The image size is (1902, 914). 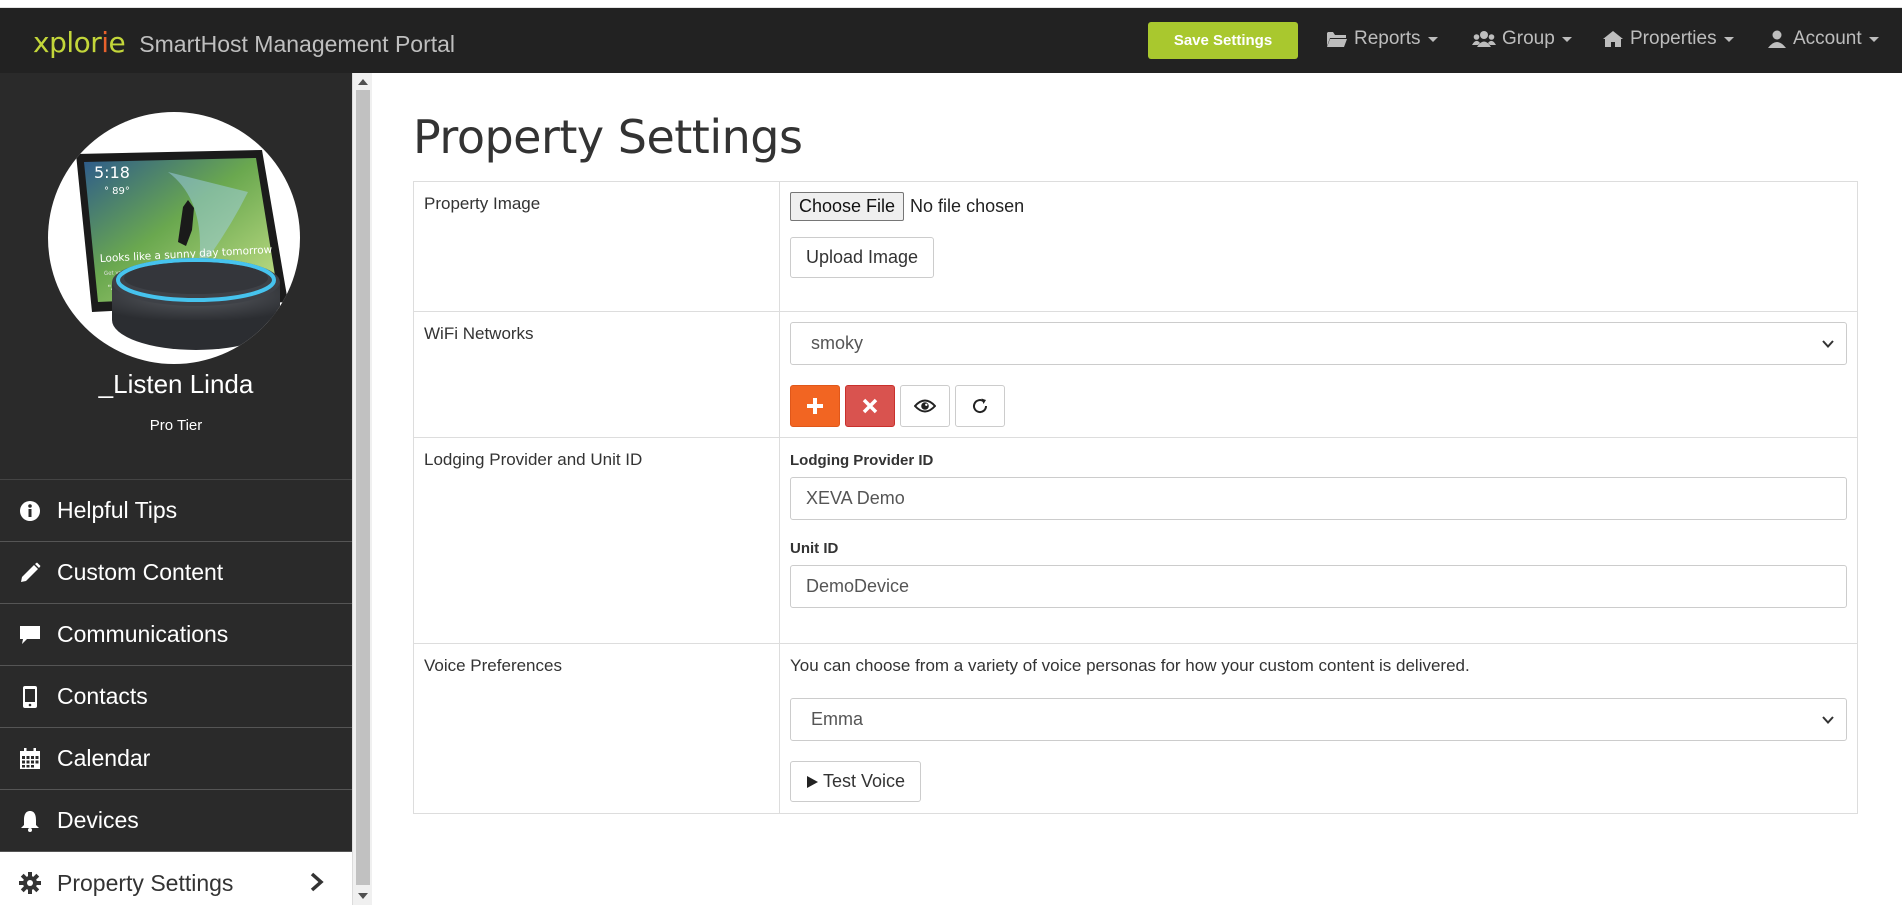 What do you see at coordinates (837, 343) in the screenshot?
I see `wifi-selected-value: smoky` at bounding box center [837, 343].